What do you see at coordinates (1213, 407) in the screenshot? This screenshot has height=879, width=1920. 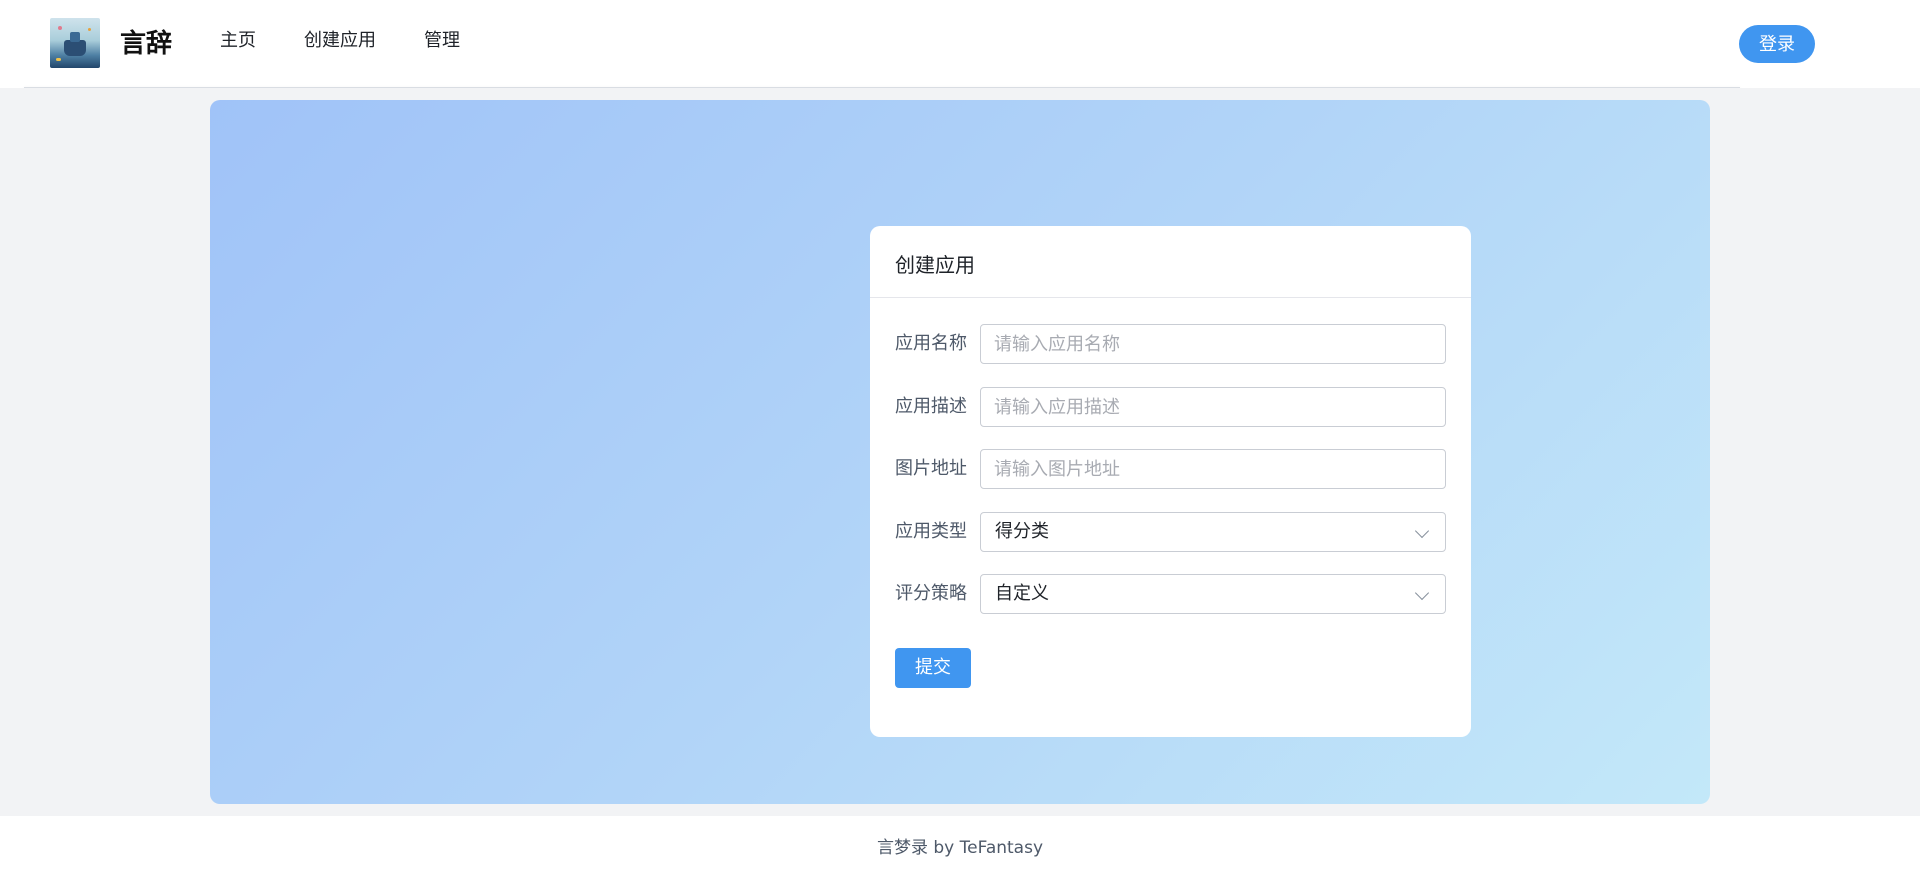 I see `app-description-input` at bounding box center [1213, 407].